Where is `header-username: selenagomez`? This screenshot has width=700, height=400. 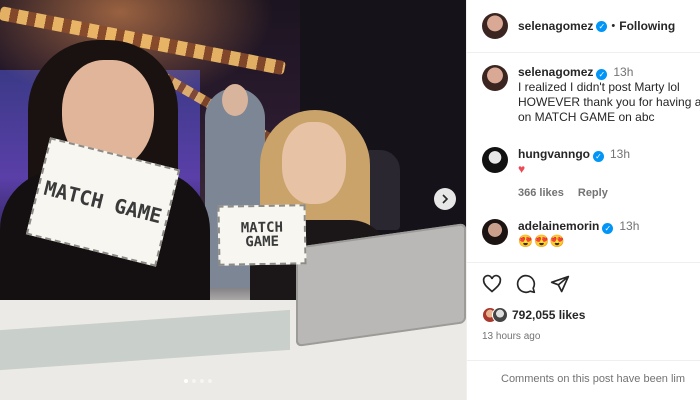
header-username: selenagomez is located at coordinates (555, 26).